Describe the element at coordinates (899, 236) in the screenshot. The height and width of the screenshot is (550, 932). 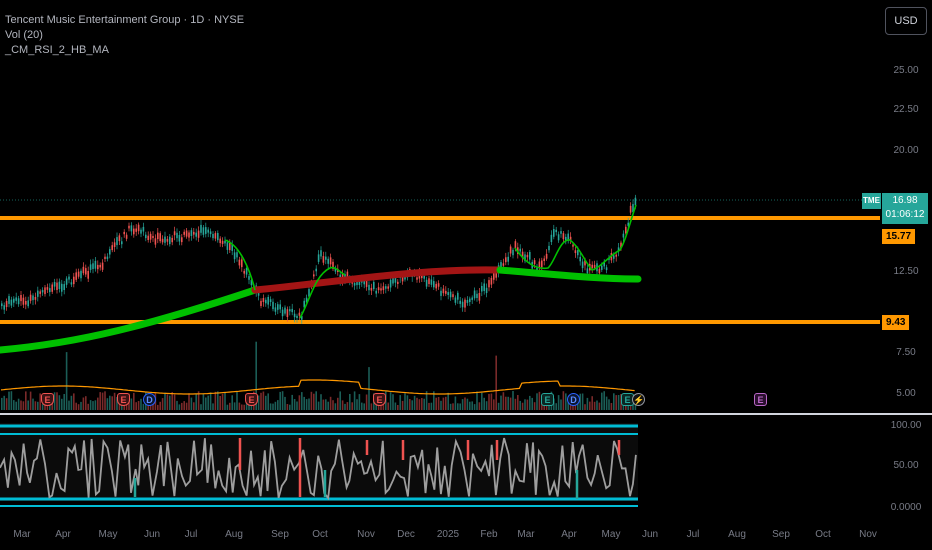
I see `upper-level-badge: 15.77` at that location.